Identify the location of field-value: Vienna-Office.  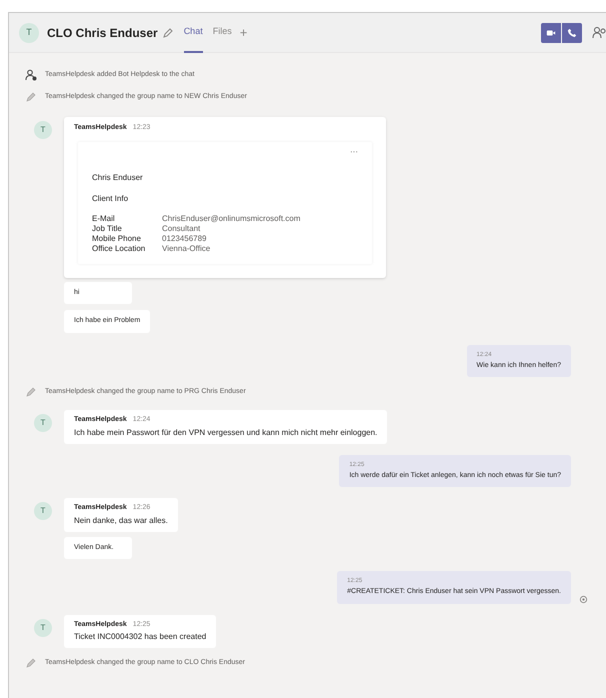
(187, 249).